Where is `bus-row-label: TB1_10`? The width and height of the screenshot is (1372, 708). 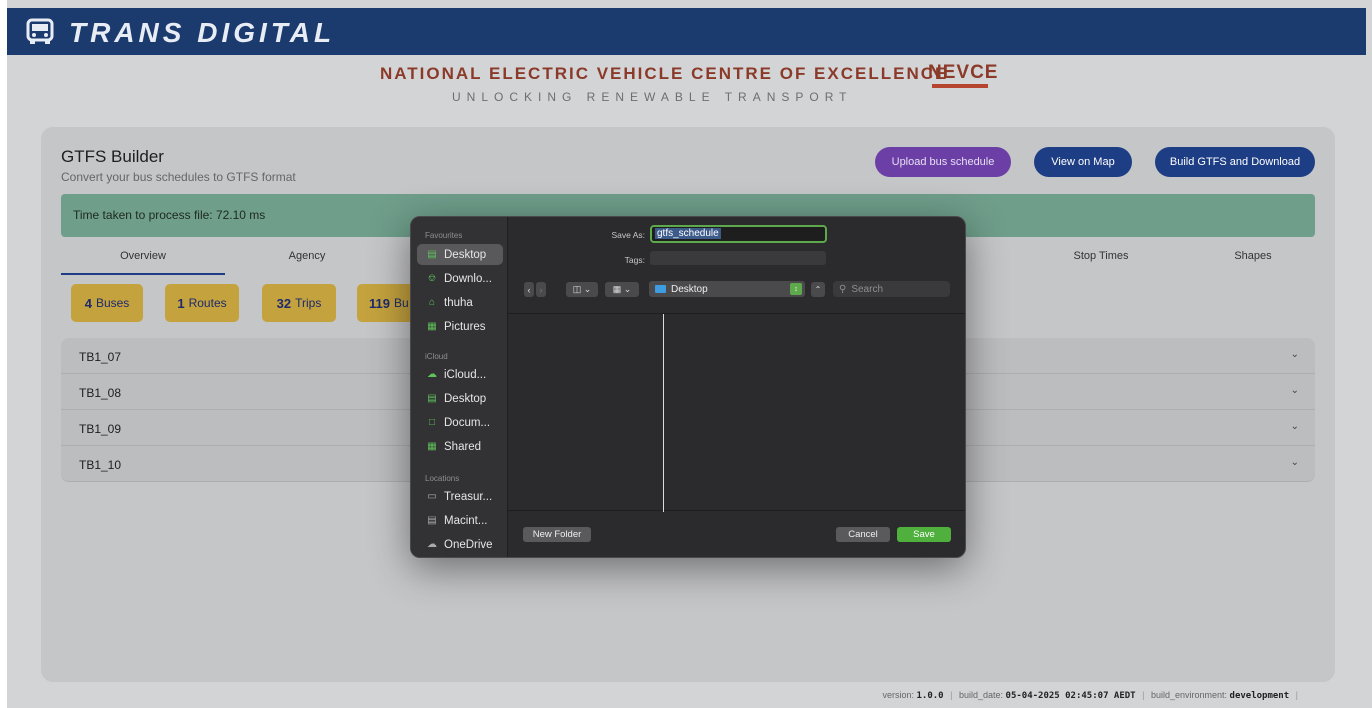 bus-row-label: TB1_10 is located at coordinates (100, 465).